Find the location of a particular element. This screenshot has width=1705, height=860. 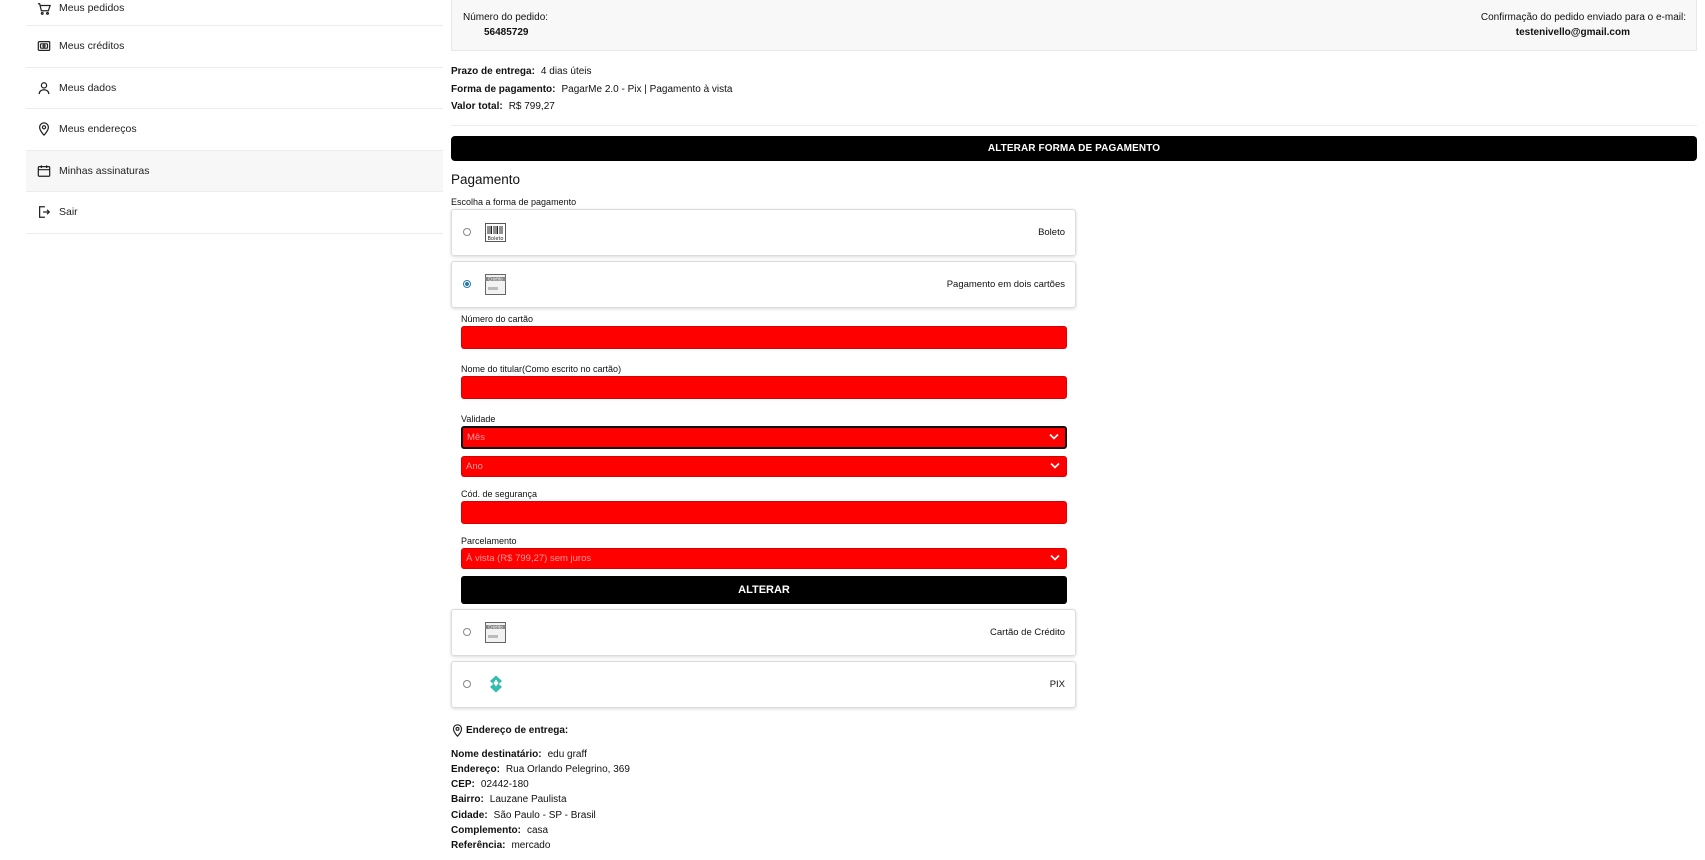

total-value-label: Valor total: is located at coordinates (477, 106).